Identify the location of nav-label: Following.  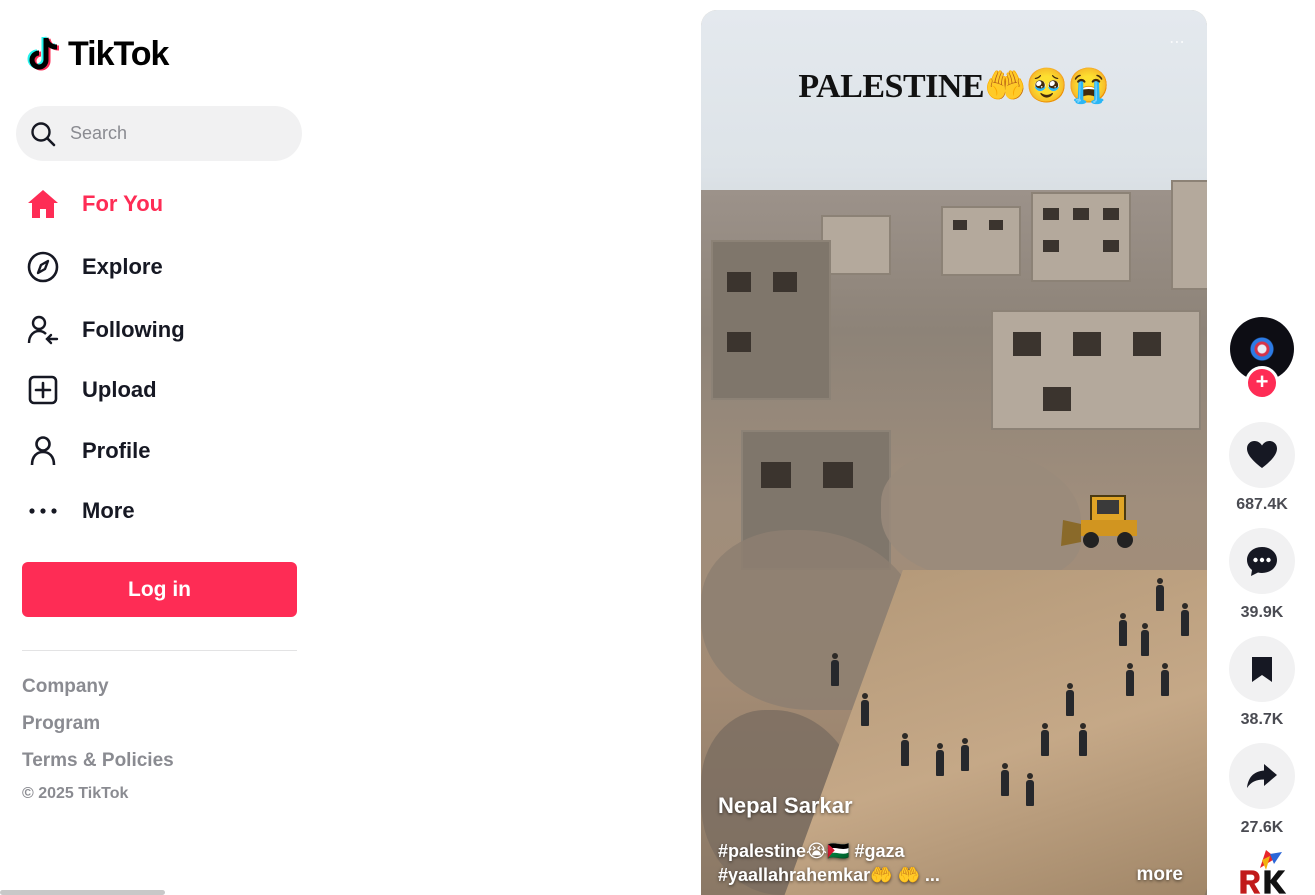
(133, 329).